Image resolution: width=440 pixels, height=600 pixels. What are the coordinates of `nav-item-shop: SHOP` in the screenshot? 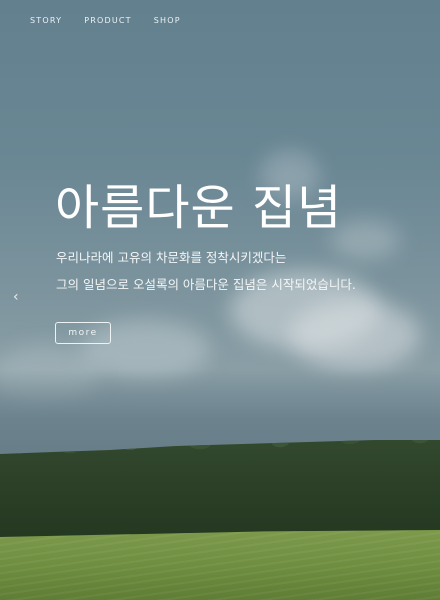 It's located at (167, 20).